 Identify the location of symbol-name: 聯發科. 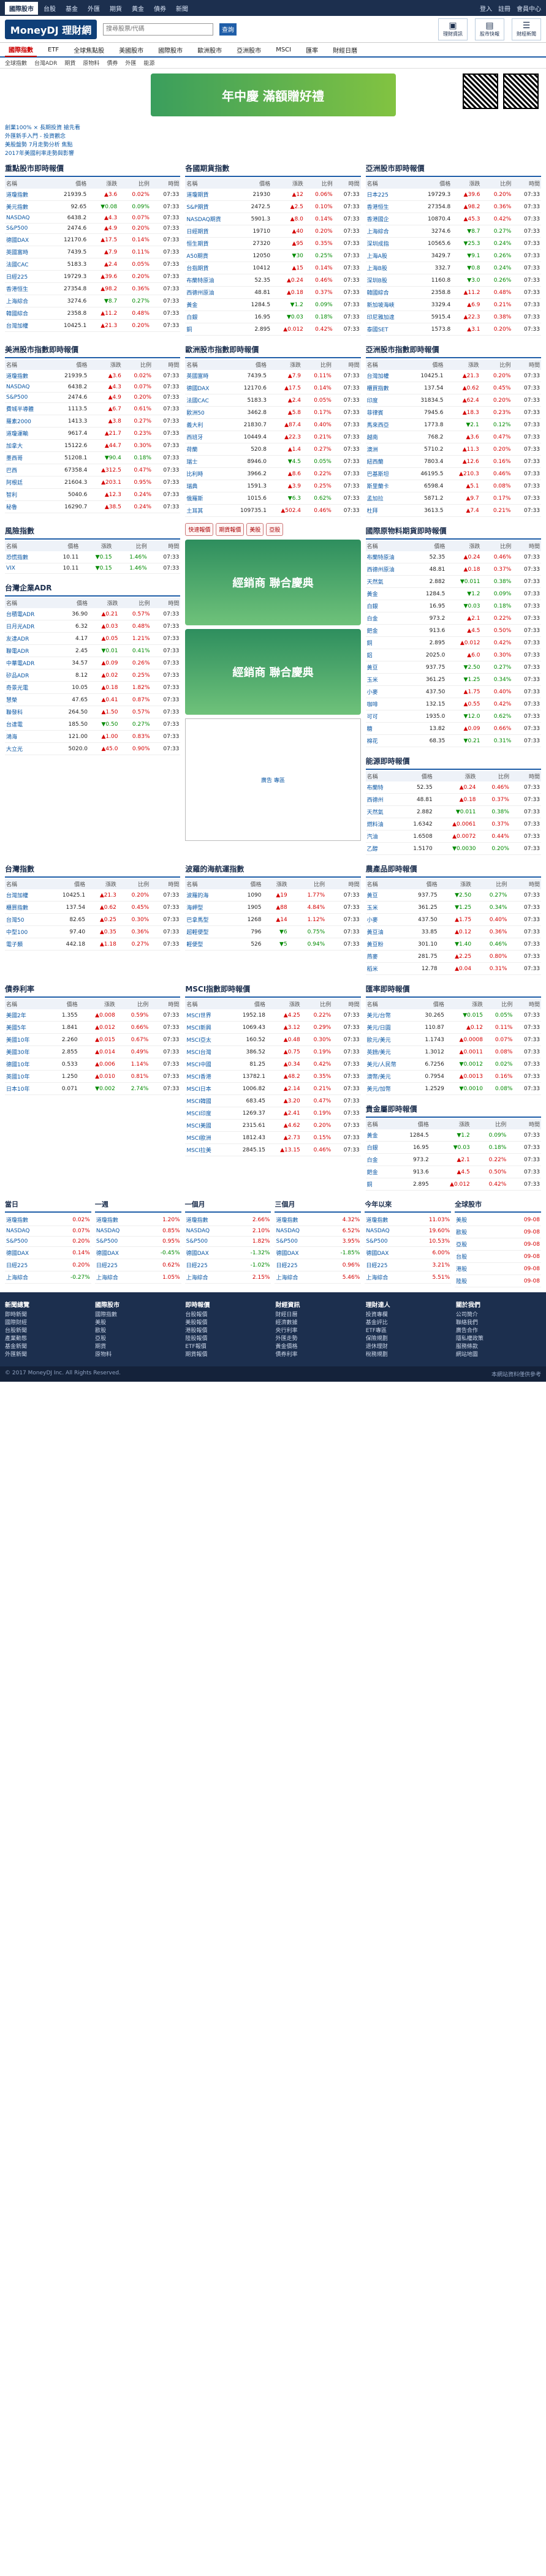
(30, 712).